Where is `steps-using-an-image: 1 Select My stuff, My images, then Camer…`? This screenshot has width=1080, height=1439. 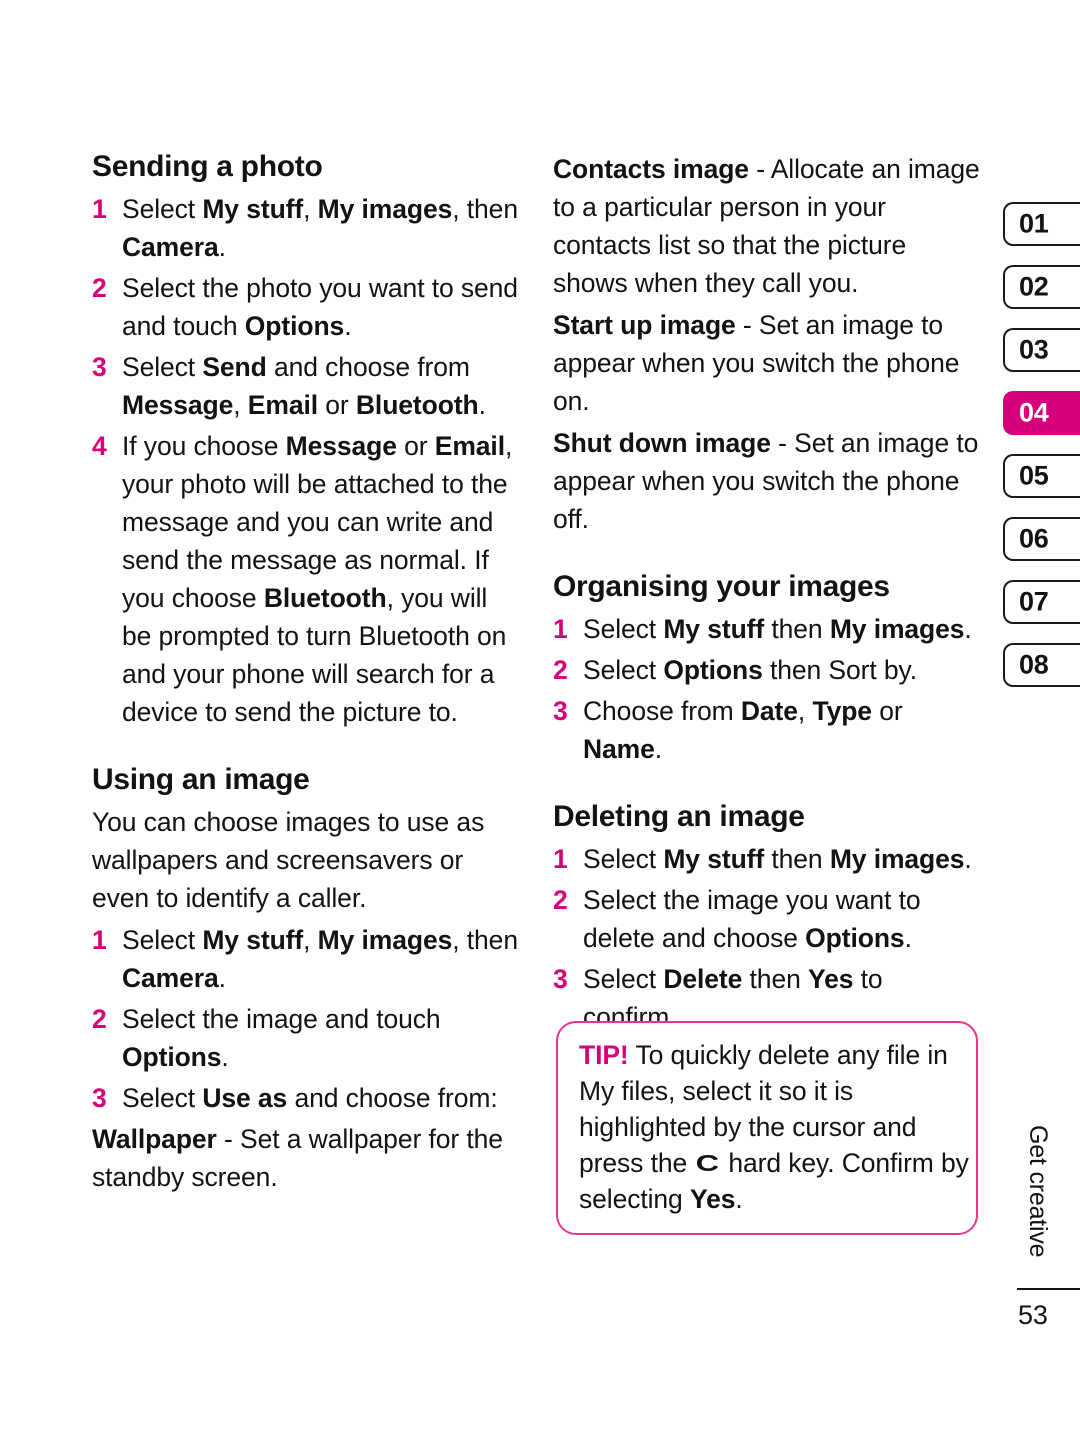
steps-using-an-image: 1 Select My stuff, My images, then Camer… is located at coordinates (306, 1019).